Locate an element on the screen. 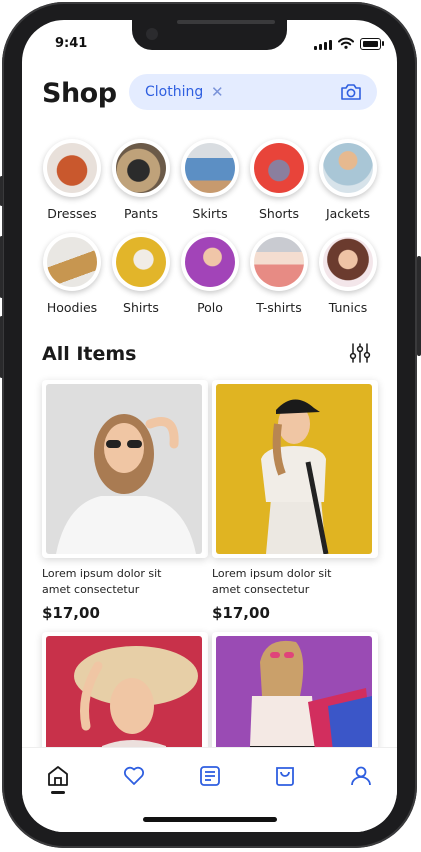 Image resolution: width=421 pixels, height=852 pixels. category-label: Shirts is located at coordinates (141, 307).